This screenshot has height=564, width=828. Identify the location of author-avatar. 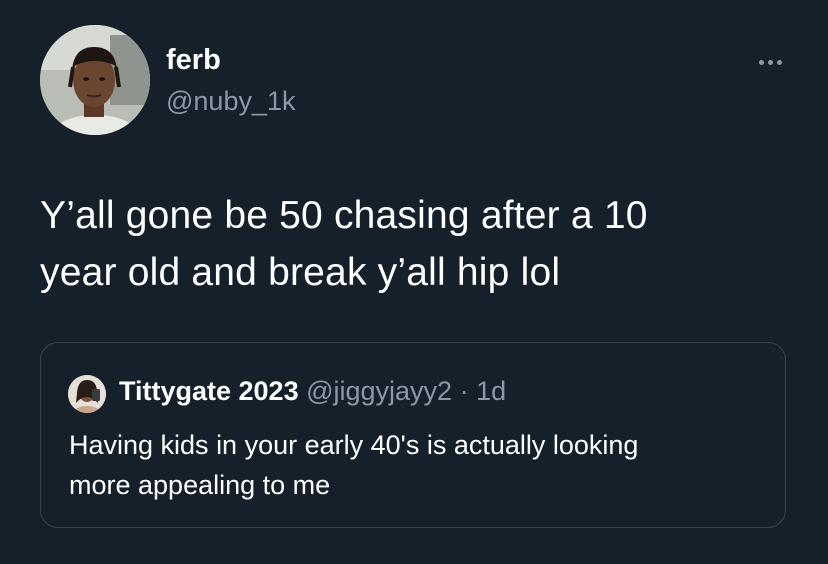
(95, 80).